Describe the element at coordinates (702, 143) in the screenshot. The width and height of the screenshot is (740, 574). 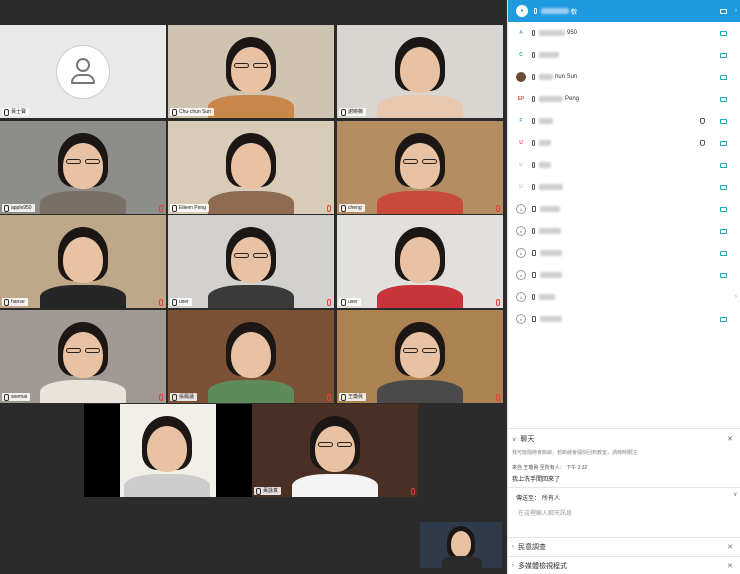
I see `raise-hand-icon` at that location.